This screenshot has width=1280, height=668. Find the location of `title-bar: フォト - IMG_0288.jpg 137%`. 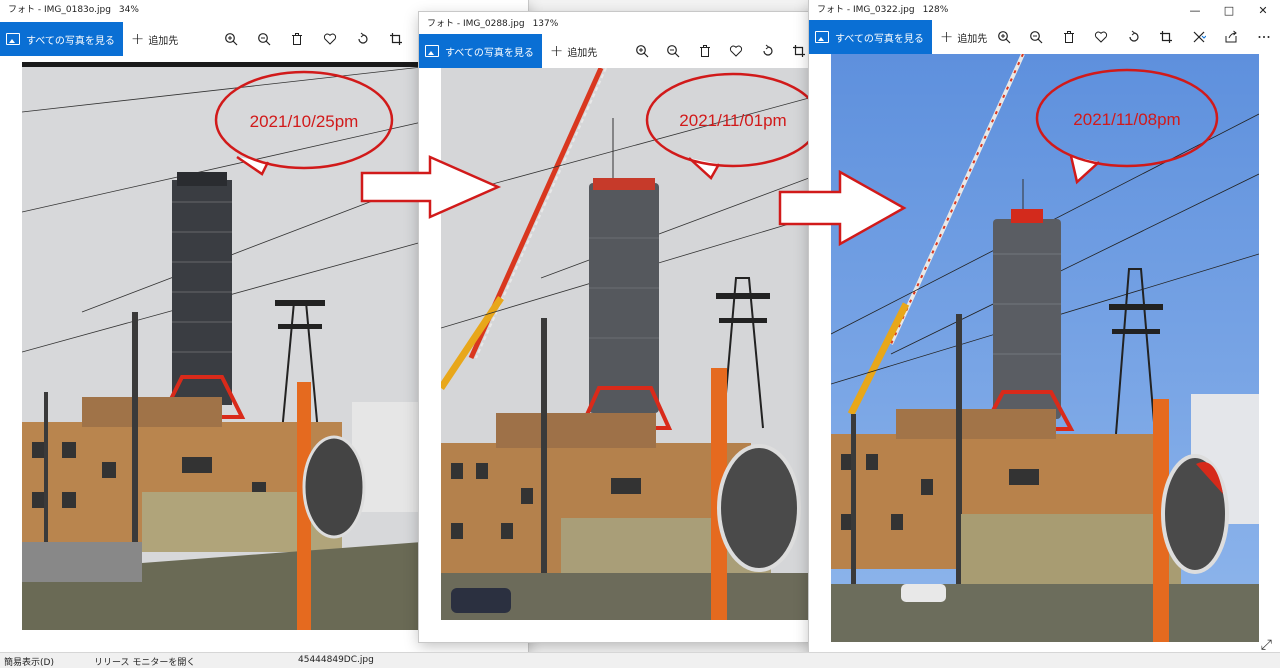

title-bar: フォト - IMG_0288.jpg 137% is located at coordinates (617, 23).